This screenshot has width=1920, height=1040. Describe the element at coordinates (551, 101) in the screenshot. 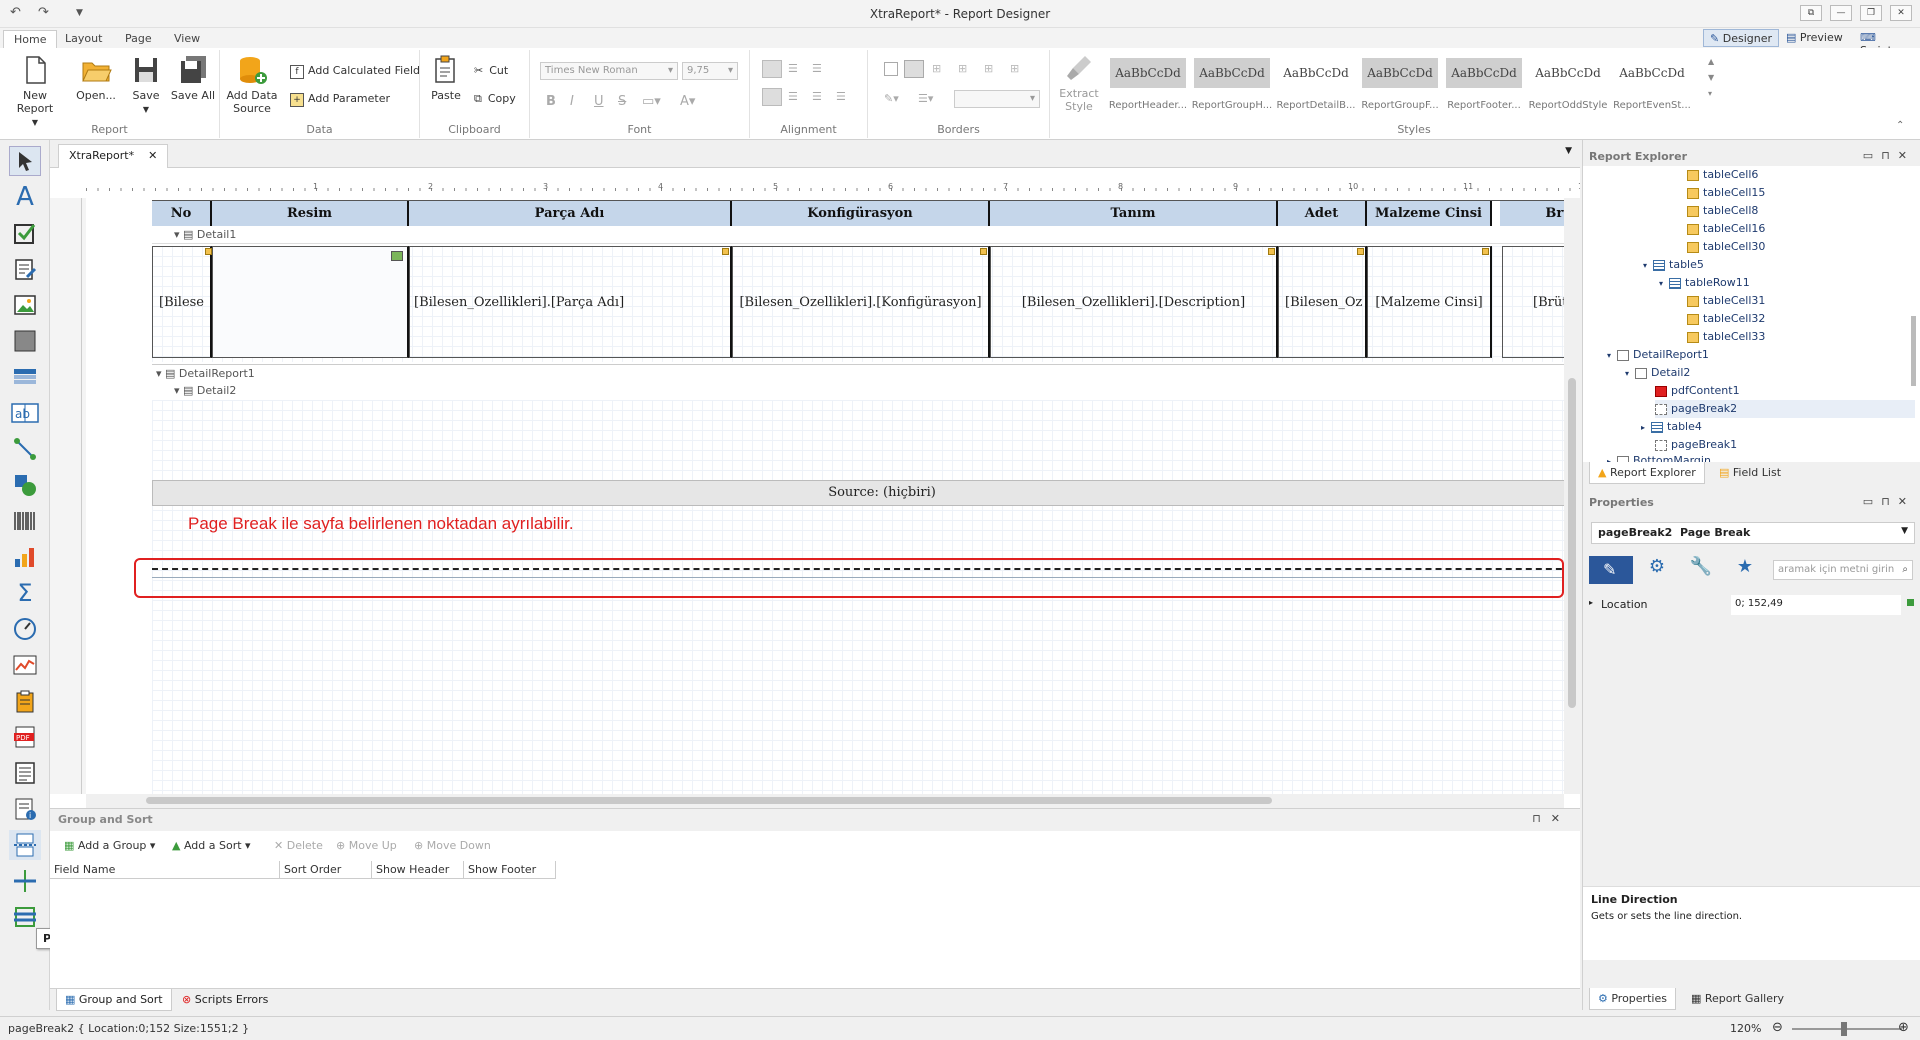

I see `bold-button: B` at that location.